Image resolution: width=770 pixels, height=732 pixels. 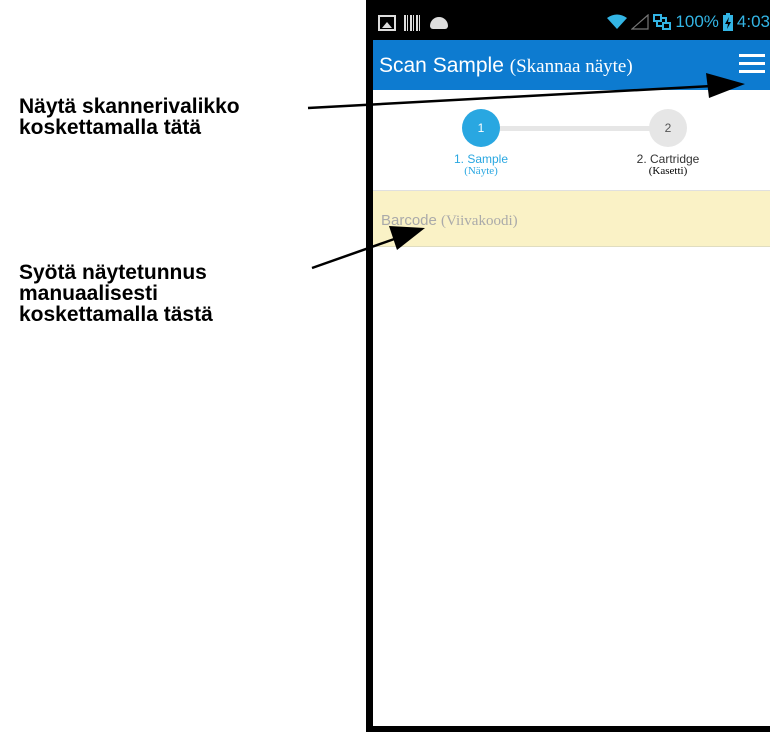 I want to click on step-1-circle: 1, so click(x=481, y=128).